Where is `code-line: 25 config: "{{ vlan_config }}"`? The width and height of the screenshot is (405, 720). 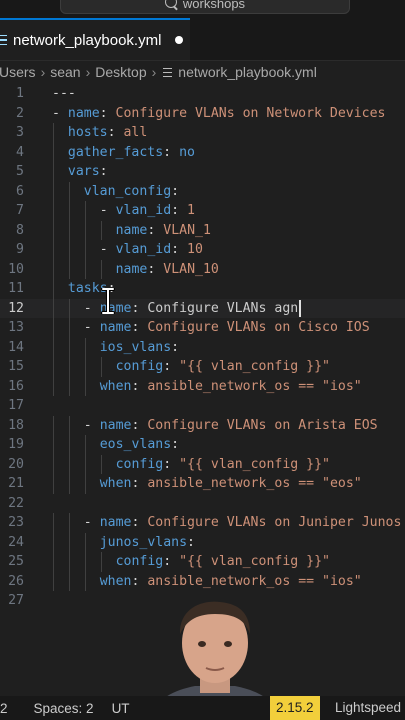 code-line: 25 config: "{{ vlan_config }}" is located at coordinates (202, 562).